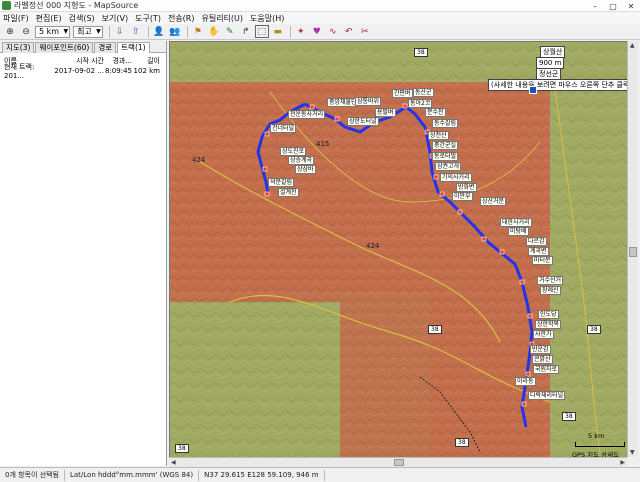 The width and height of the screenshot is (640, 482). Describe the element at coordinates (53, 31) in the screenshot. I see `zoom-select: 5 km ▼` at that location.